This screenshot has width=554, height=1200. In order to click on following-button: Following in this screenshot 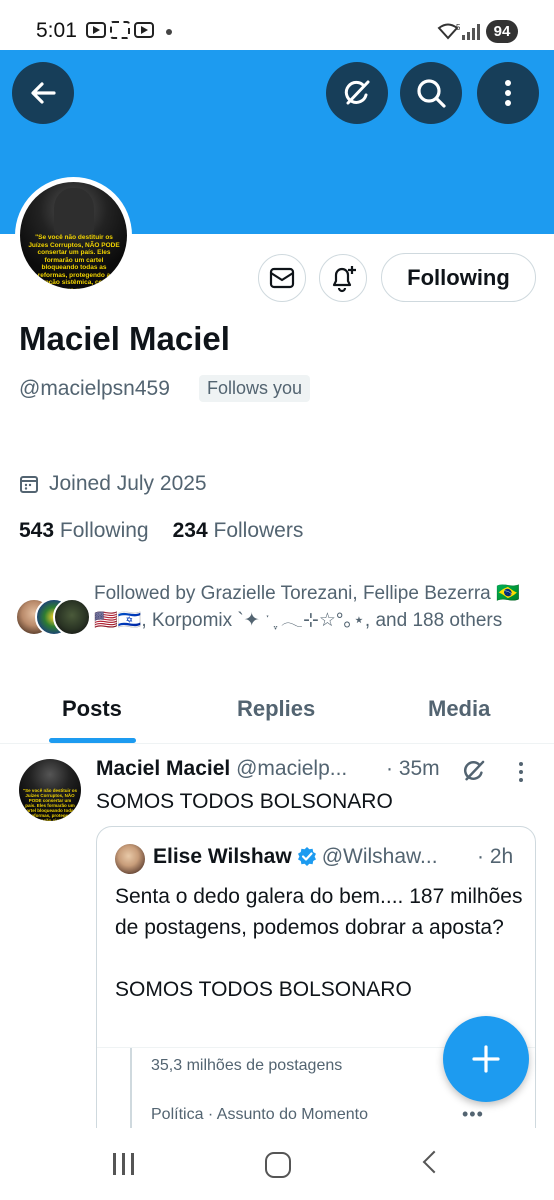, I will do `click(458, 277)`.